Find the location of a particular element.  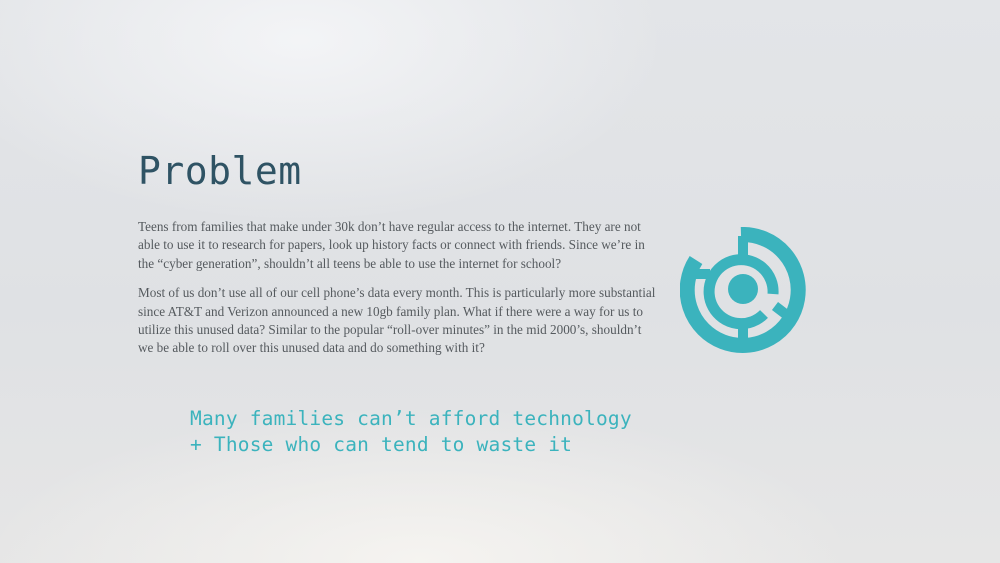

tagline-line-1: Many families can’t afford technology is located at coordinates (411, 418).